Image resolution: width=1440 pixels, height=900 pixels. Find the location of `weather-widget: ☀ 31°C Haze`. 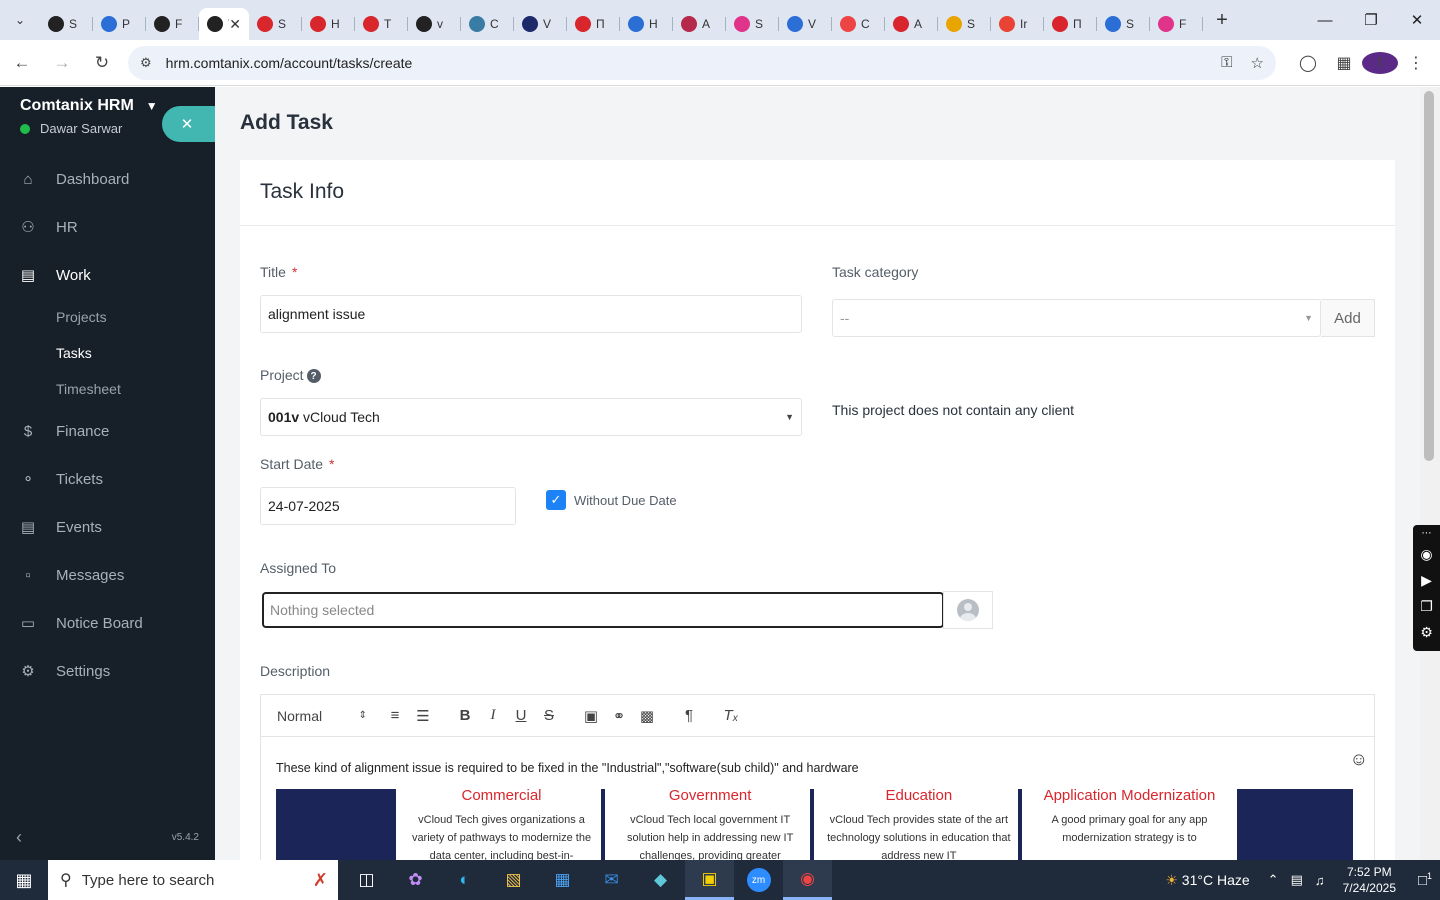

weather-widget: ☀ 31°C Haze is located at coordinates (1207, 880).